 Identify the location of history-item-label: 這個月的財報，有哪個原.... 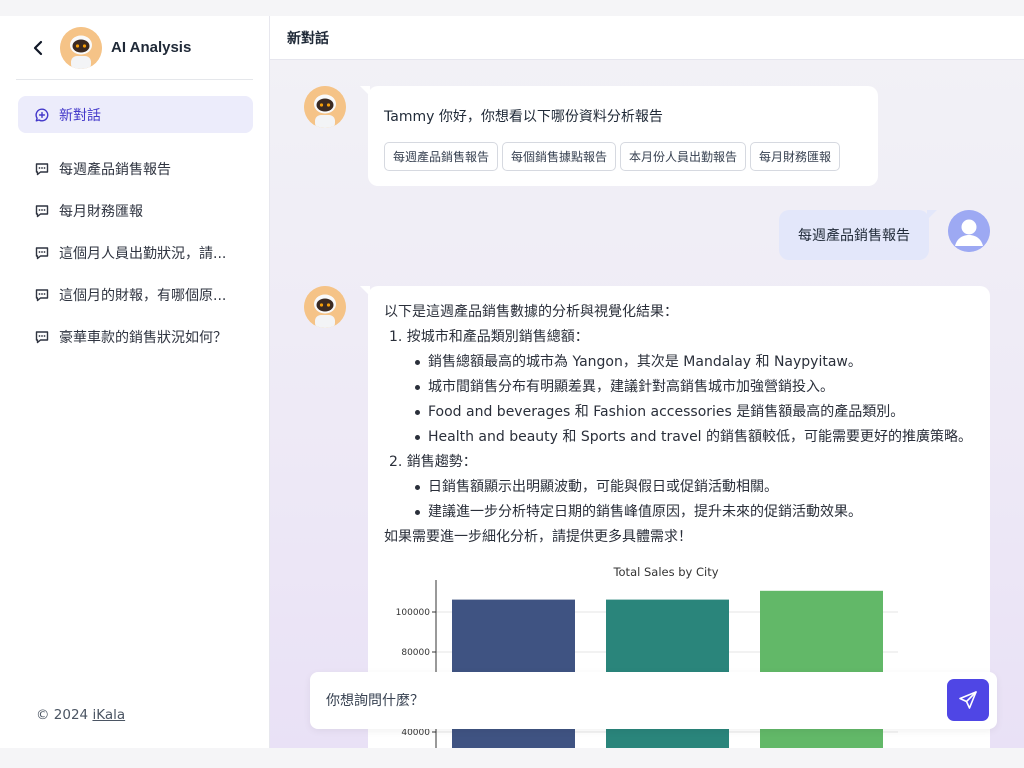
(143, 295).